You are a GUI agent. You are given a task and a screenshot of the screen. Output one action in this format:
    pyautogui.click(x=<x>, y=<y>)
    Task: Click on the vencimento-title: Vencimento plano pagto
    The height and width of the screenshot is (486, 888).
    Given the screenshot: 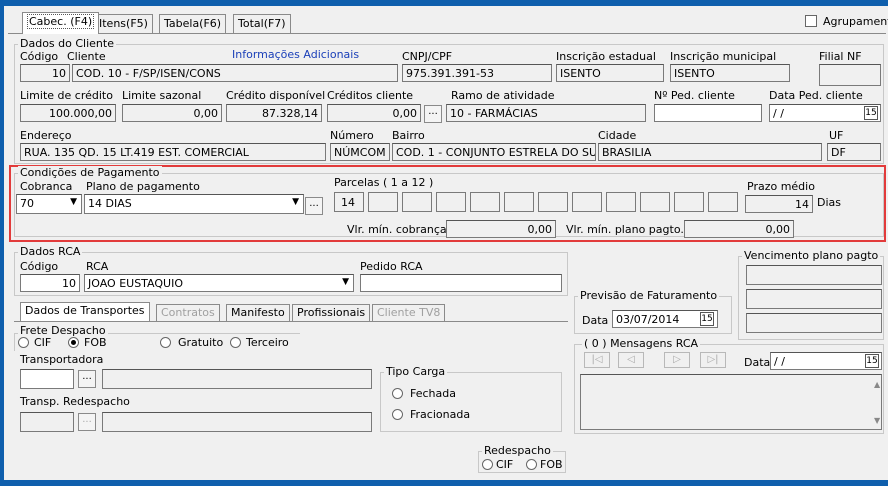 What is the action you would take?
    pyautogui.click(x=811, y=255)
    